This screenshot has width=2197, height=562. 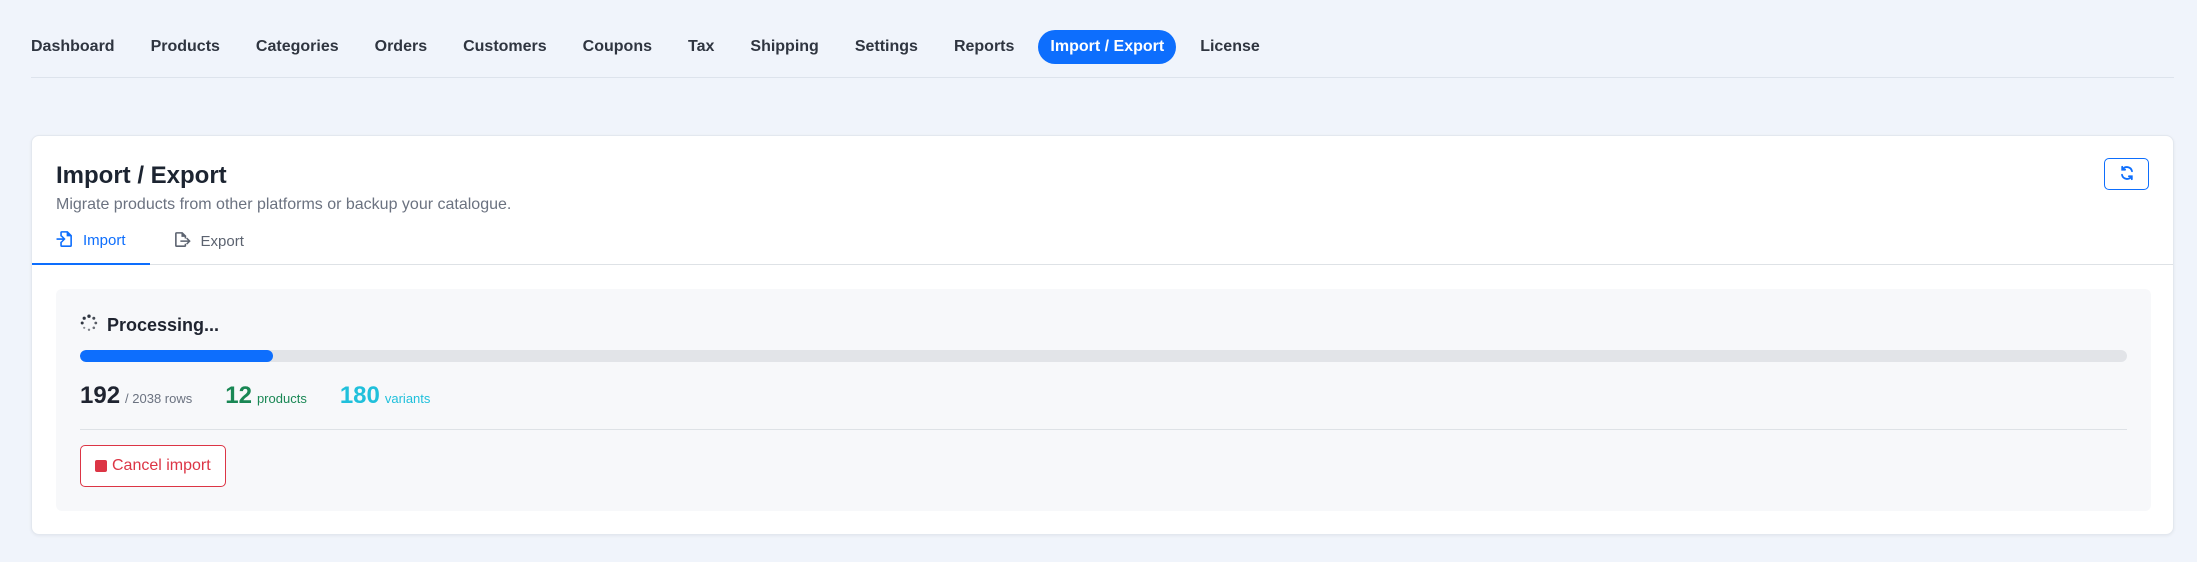 What do you see at coordinates (505, 47) in the screenshot?
I see `nav-customers: Customers` at bounding box center [505, 47].